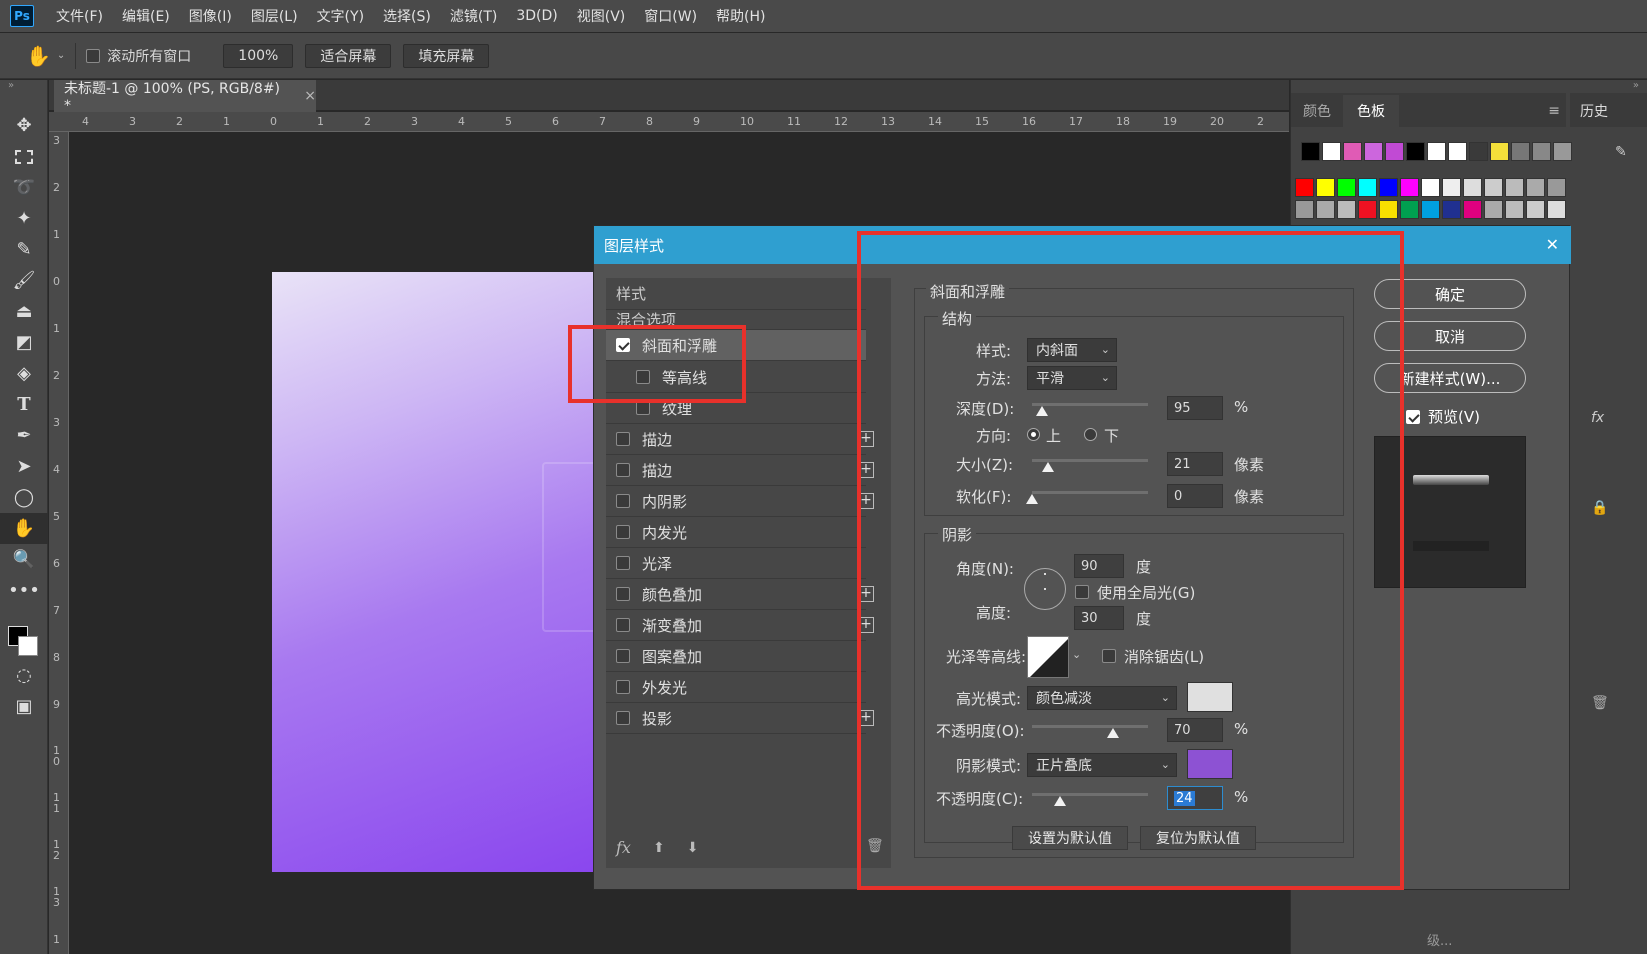 This screenshot has height=954, width=1647. I want to click on magic-wand-icon: ✦, so click(24, 218).